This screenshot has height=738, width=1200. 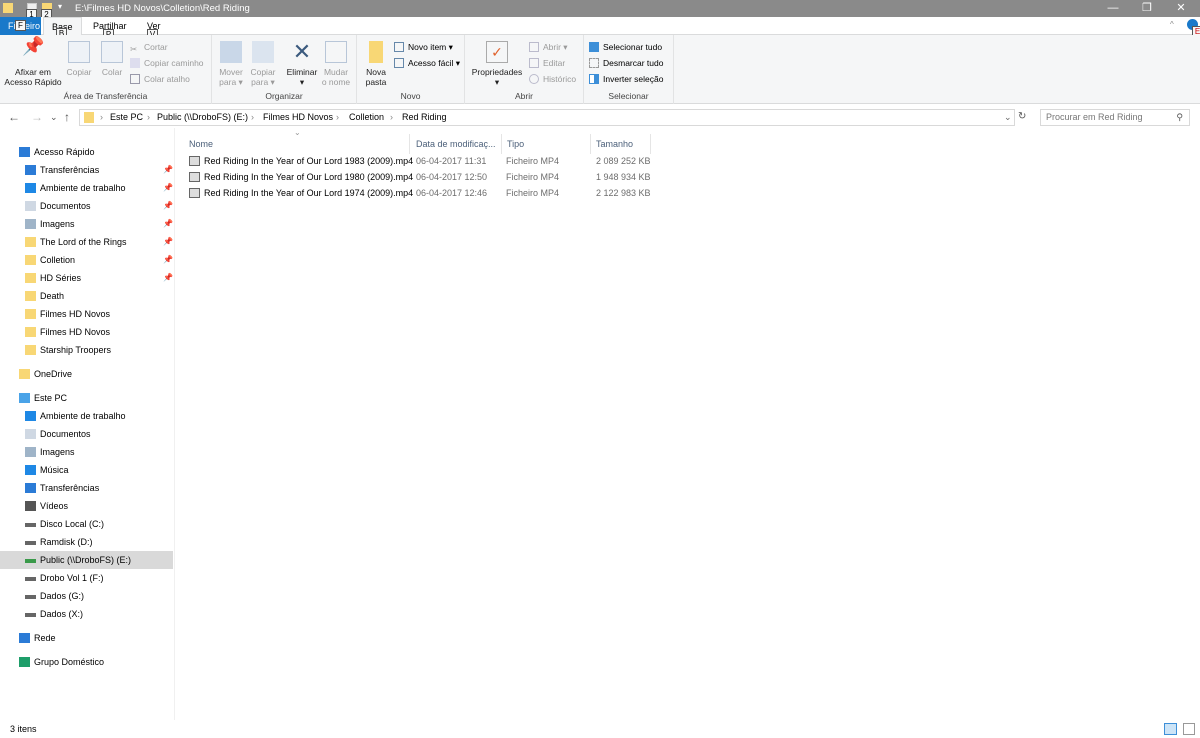 What do you see at coordinates (105, 96) in the screenshot?
I see `group-label: Área de Transferência` at bounding box center [105, 96].